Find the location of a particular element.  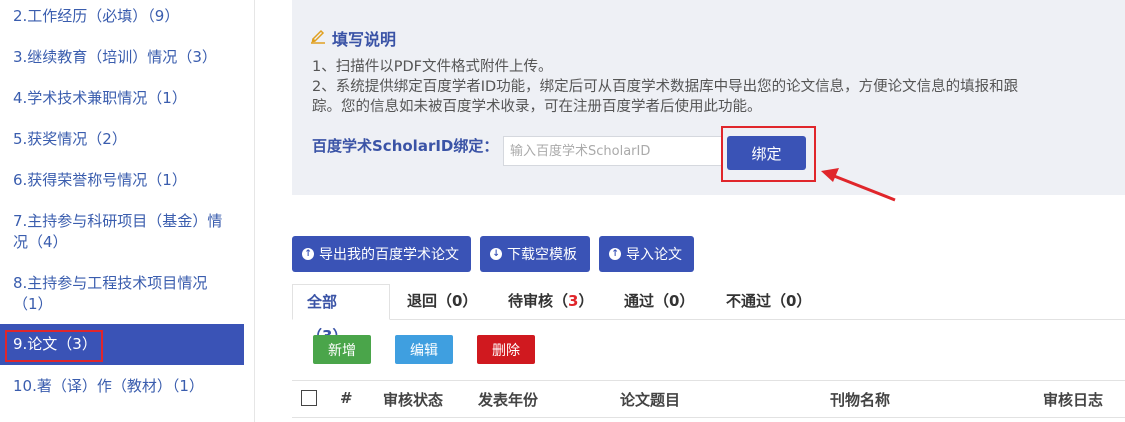

highlight-box-papers is located at coordinates (54, 346).